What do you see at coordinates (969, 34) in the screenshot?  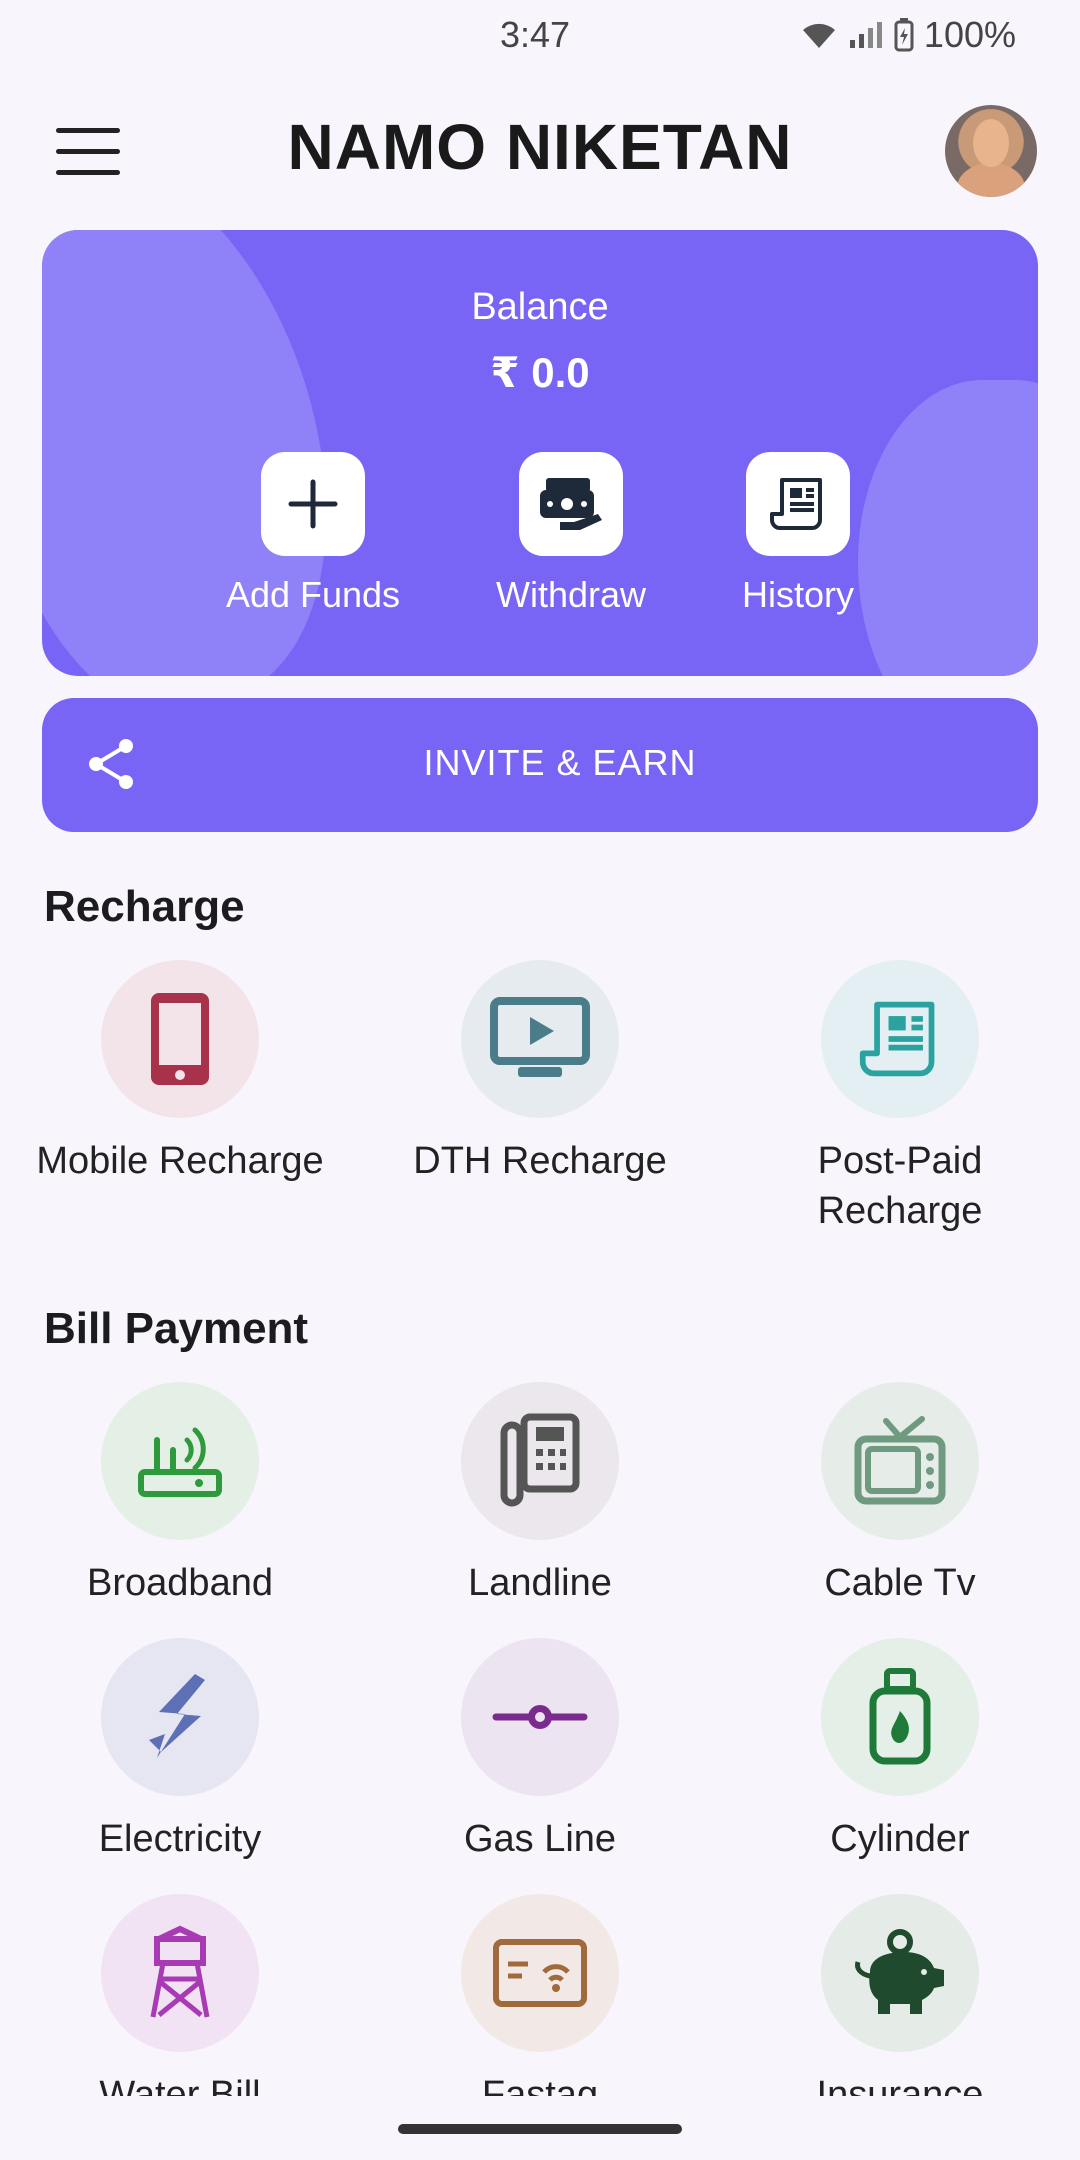 I see `battery-percent: 100%` at bounding box center [969, 34].